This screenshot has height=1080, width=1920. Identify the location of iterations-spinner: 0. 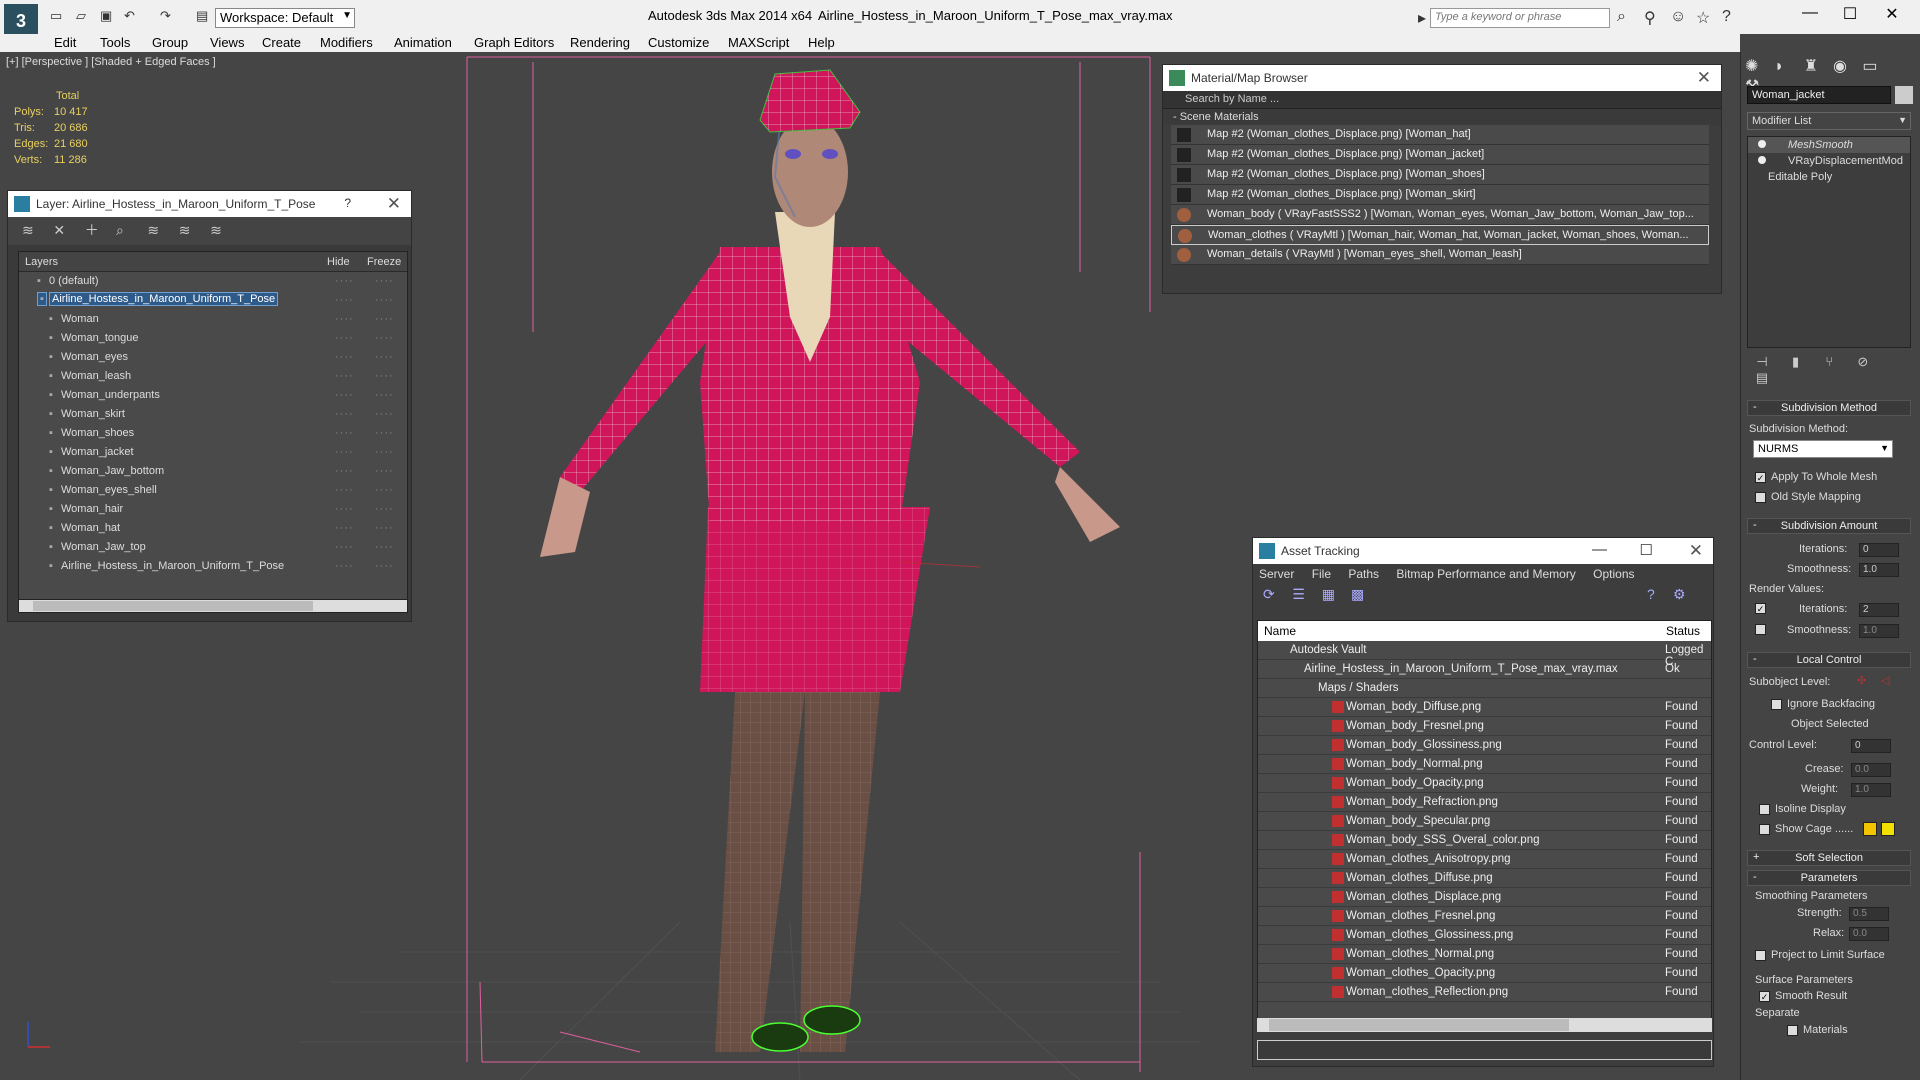
(1879, 550).